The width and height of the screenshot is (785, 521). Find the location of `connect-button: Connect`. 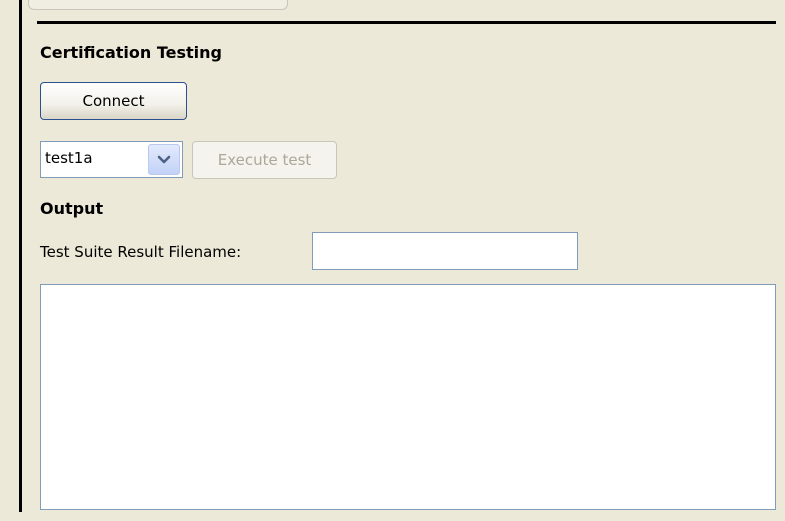

connect-button: Connect is located at coordinates (113, 101).